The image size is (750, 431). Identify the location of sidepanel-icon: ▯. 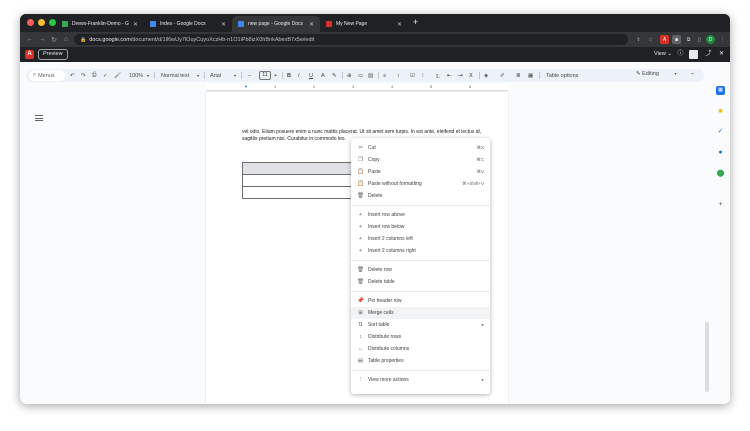
(699, 39).